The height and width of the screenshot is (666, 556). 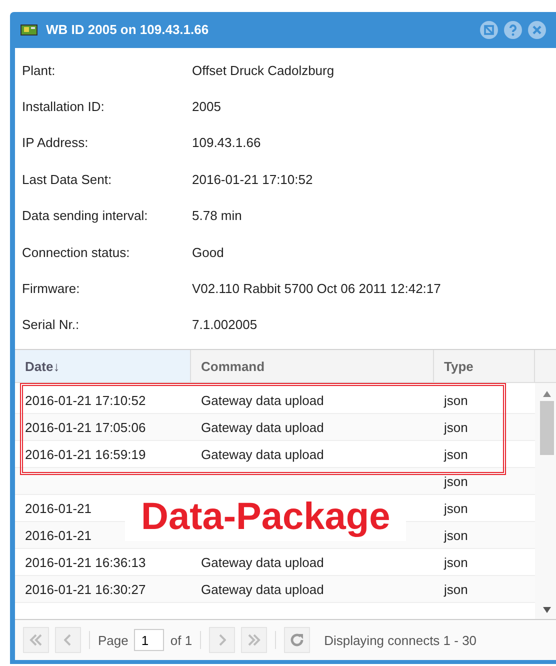 What do you see at coordinates (547, 428) in the screenshot?
I see `scrollbar-thumb` at bounding box center [547, 428].